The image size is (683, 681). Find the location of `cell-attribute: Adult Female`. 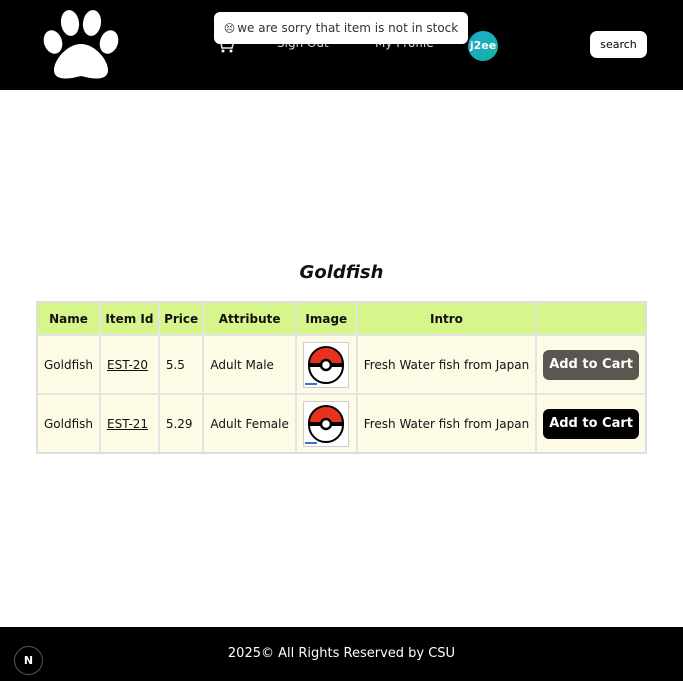

cell-attribute: Adult Female is located at coordinates (250, 423).